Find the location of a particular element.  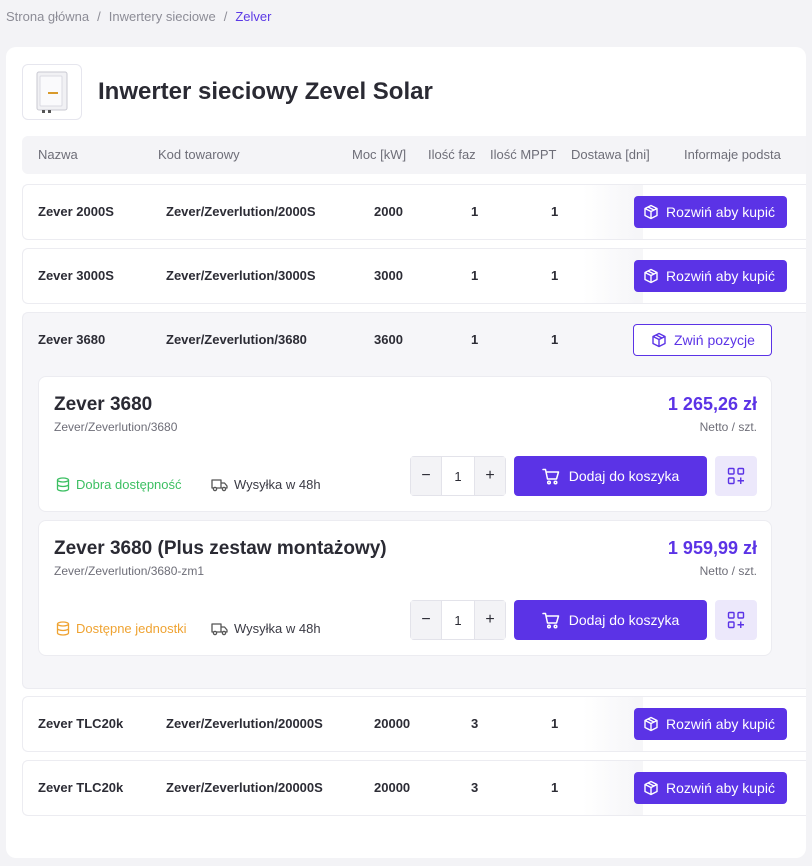

column-header-delivery: Dostawa [dni] is located at coordinates (610, 154).